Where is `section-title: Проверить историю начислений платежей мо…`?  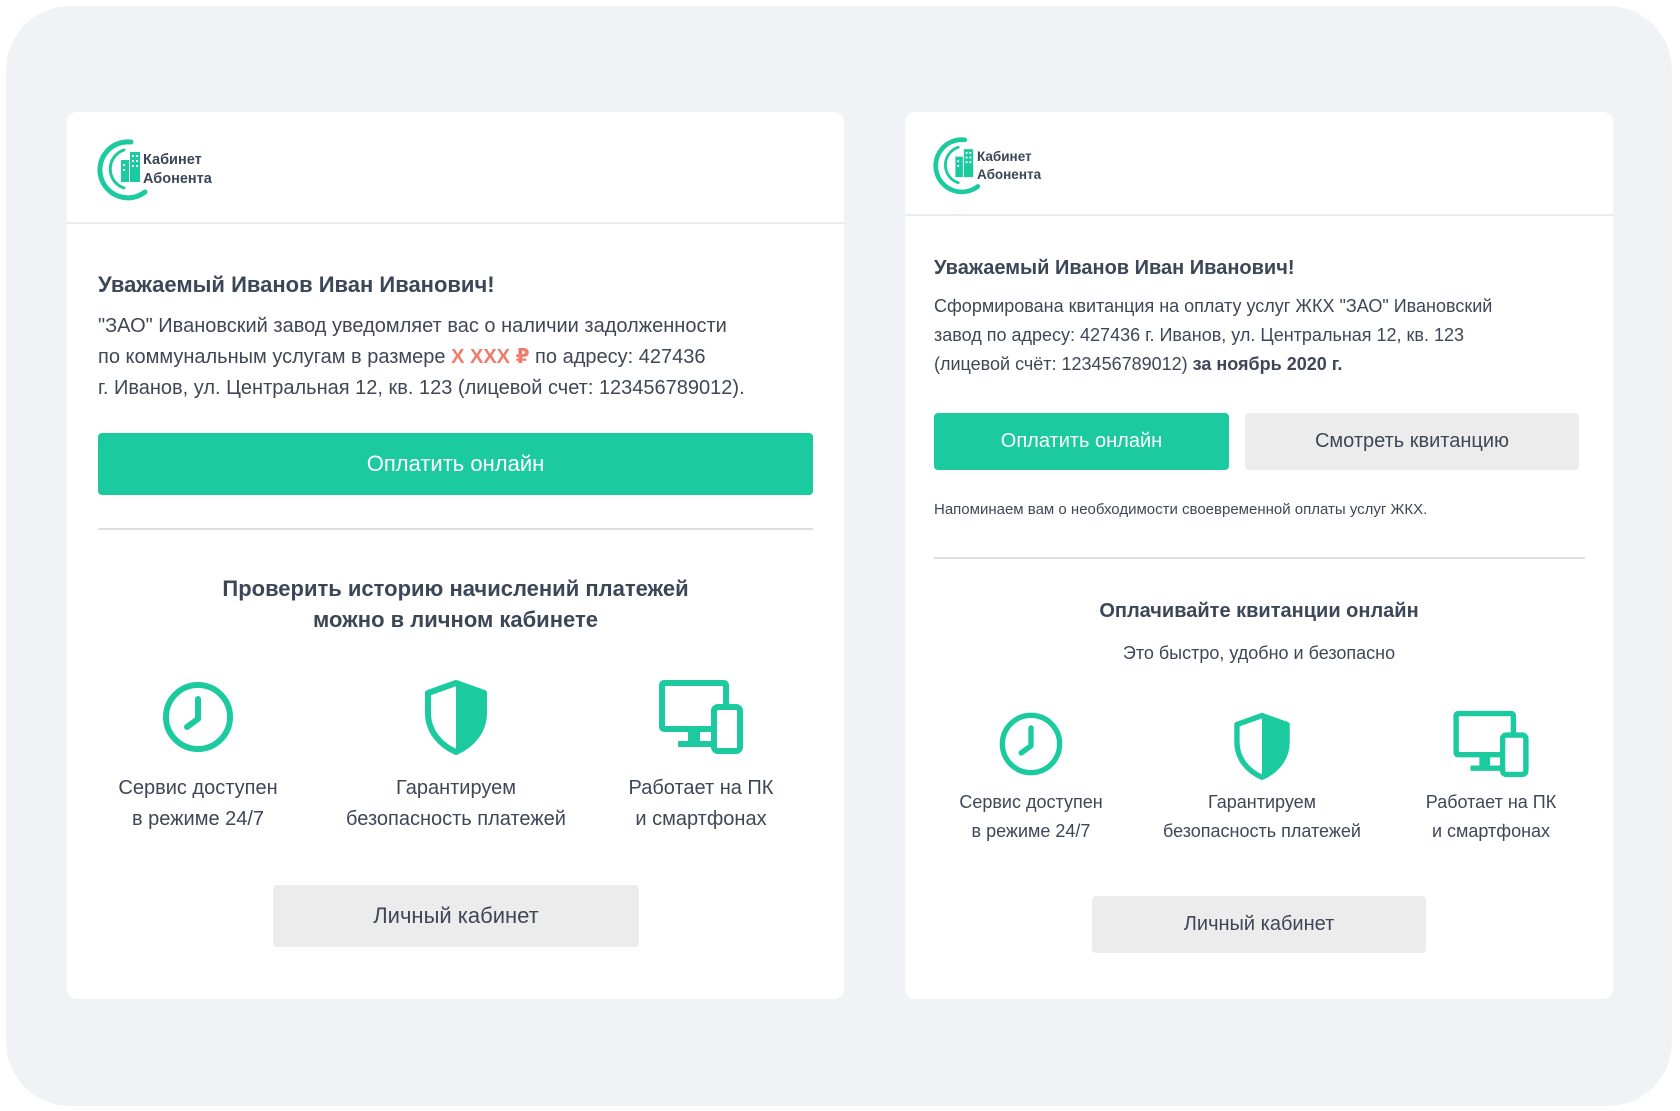
section-title: Проверить историю начислений платежей мо… is located at coordinates (455, 604).